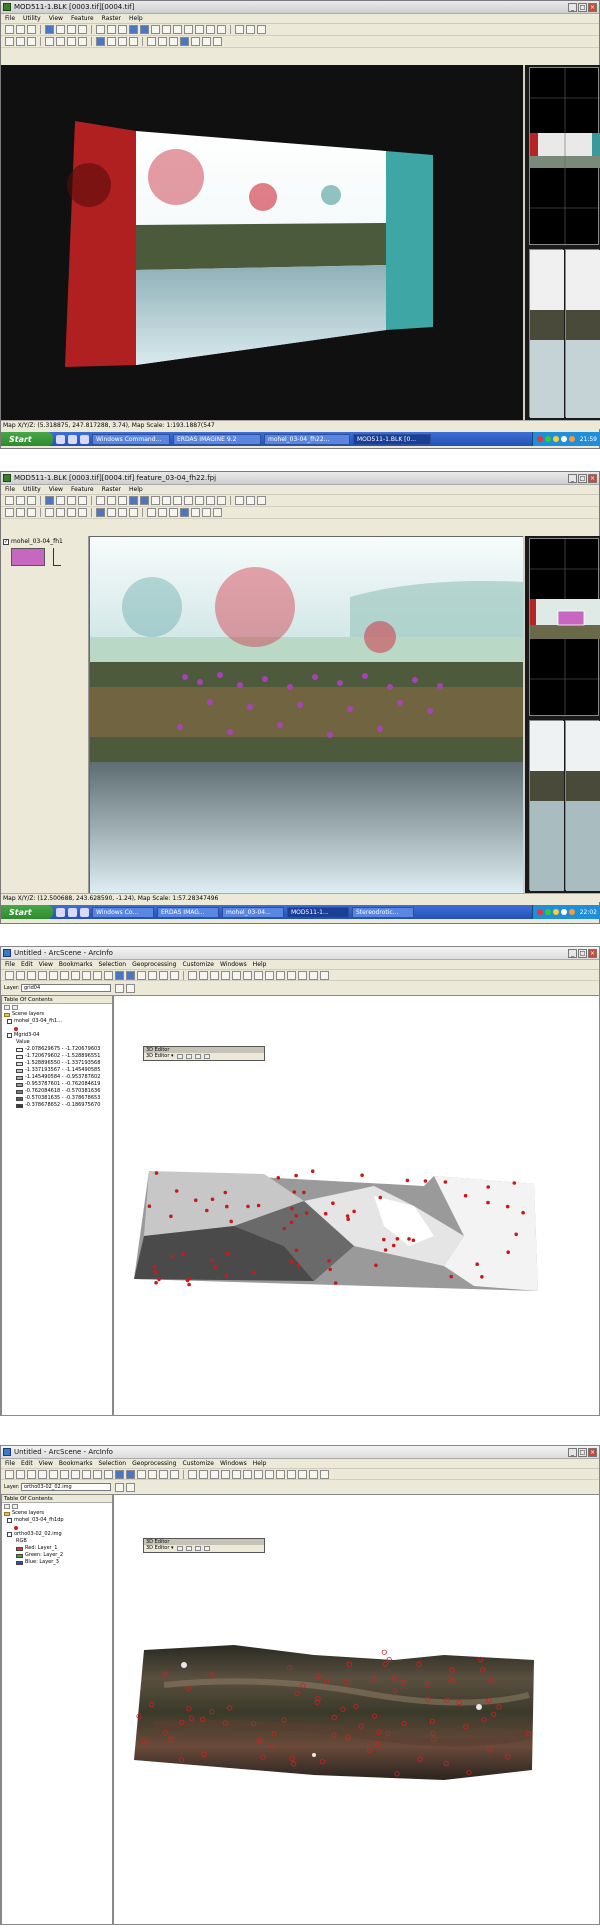  Describe the element at coordinates (306, 715) in the screenshot. I see `stereo-view` at that location.